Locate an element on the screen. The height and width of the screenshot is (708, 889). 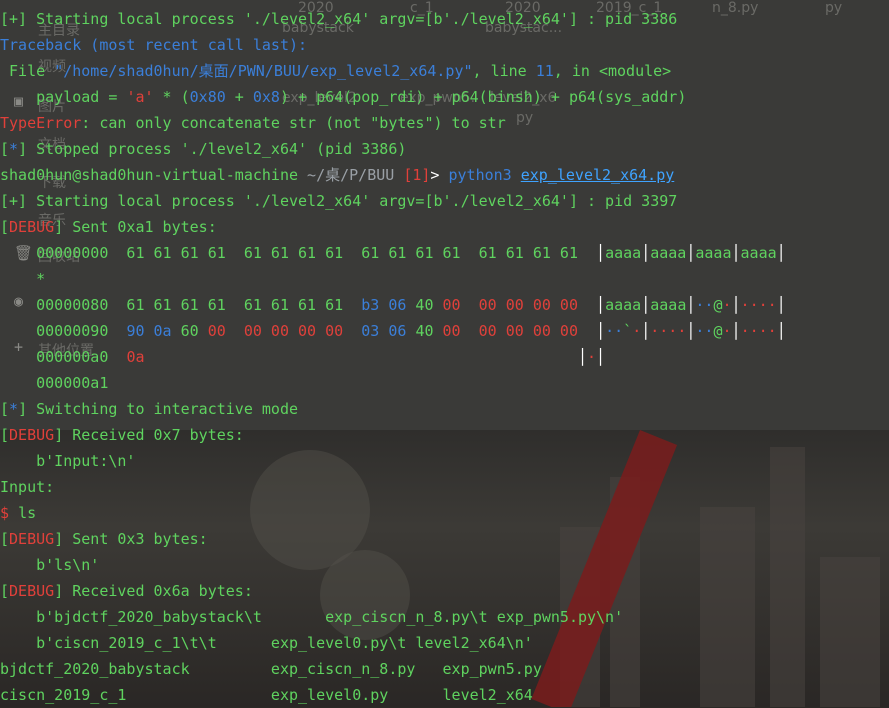
terminal-line: [*] Switching to interactive mode is located at coordinates (149, 409).